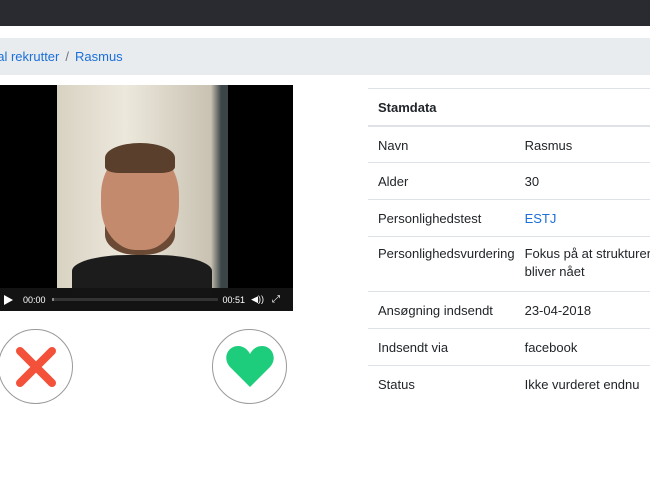 The image size is (650, 500). What do you see at coordinates (142, 190) in the screenshot?
I see `video-frame` at bounding box center [142, 190].